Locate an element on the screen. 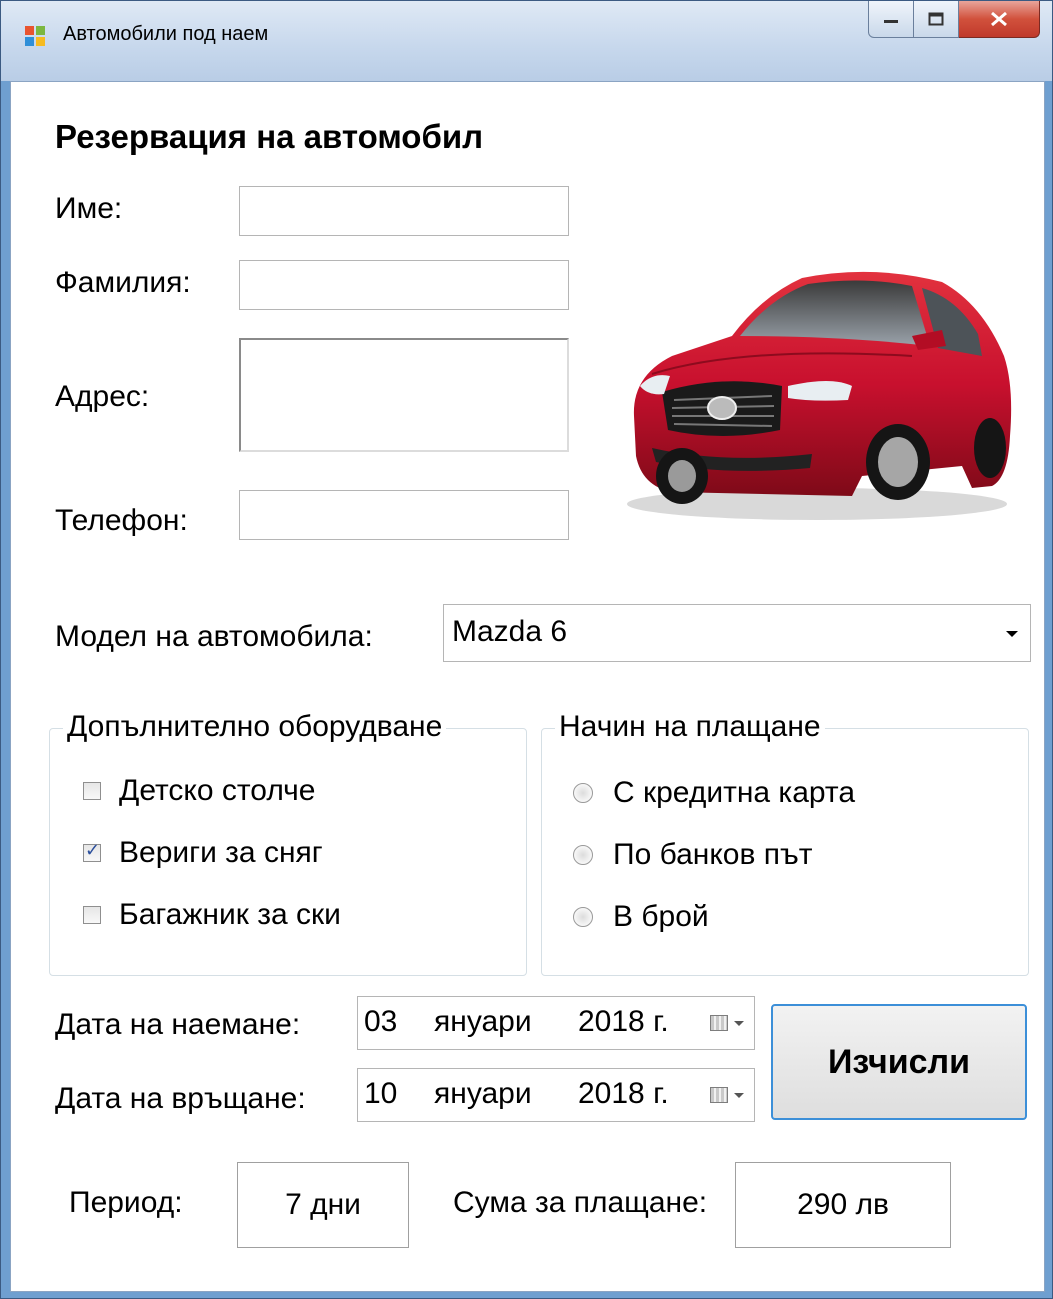 Image resolution: width=1053 pixels, height=1299 pixels. payment-option-bank-transfer: По банков път is located at coordinates (692, 855).